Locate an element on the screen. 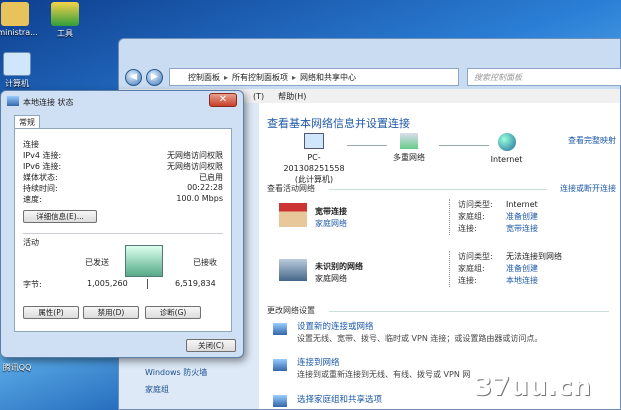  task-homegroup: 选择家庭组和共享选项 is located at coordinates (339, 400).